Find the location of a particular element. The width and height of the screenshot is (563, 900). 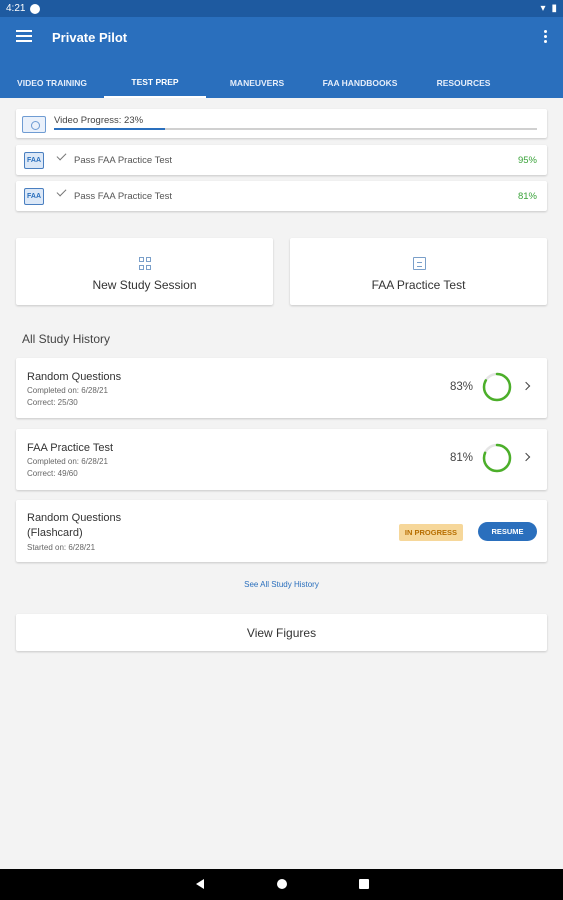

wifi-icon: ▾ is located at coordinates (543, 8).